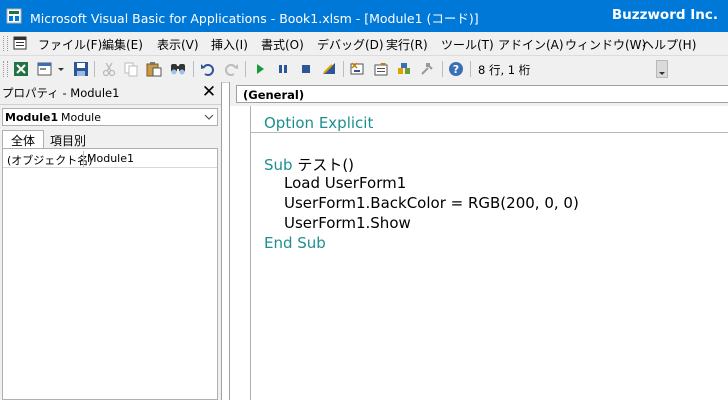 This screenshot has height=400, width=728. What do you see at coordinates (482, 94) in the screenshot?
I see `object-combo: (General)` at bounding box center [482, 94].